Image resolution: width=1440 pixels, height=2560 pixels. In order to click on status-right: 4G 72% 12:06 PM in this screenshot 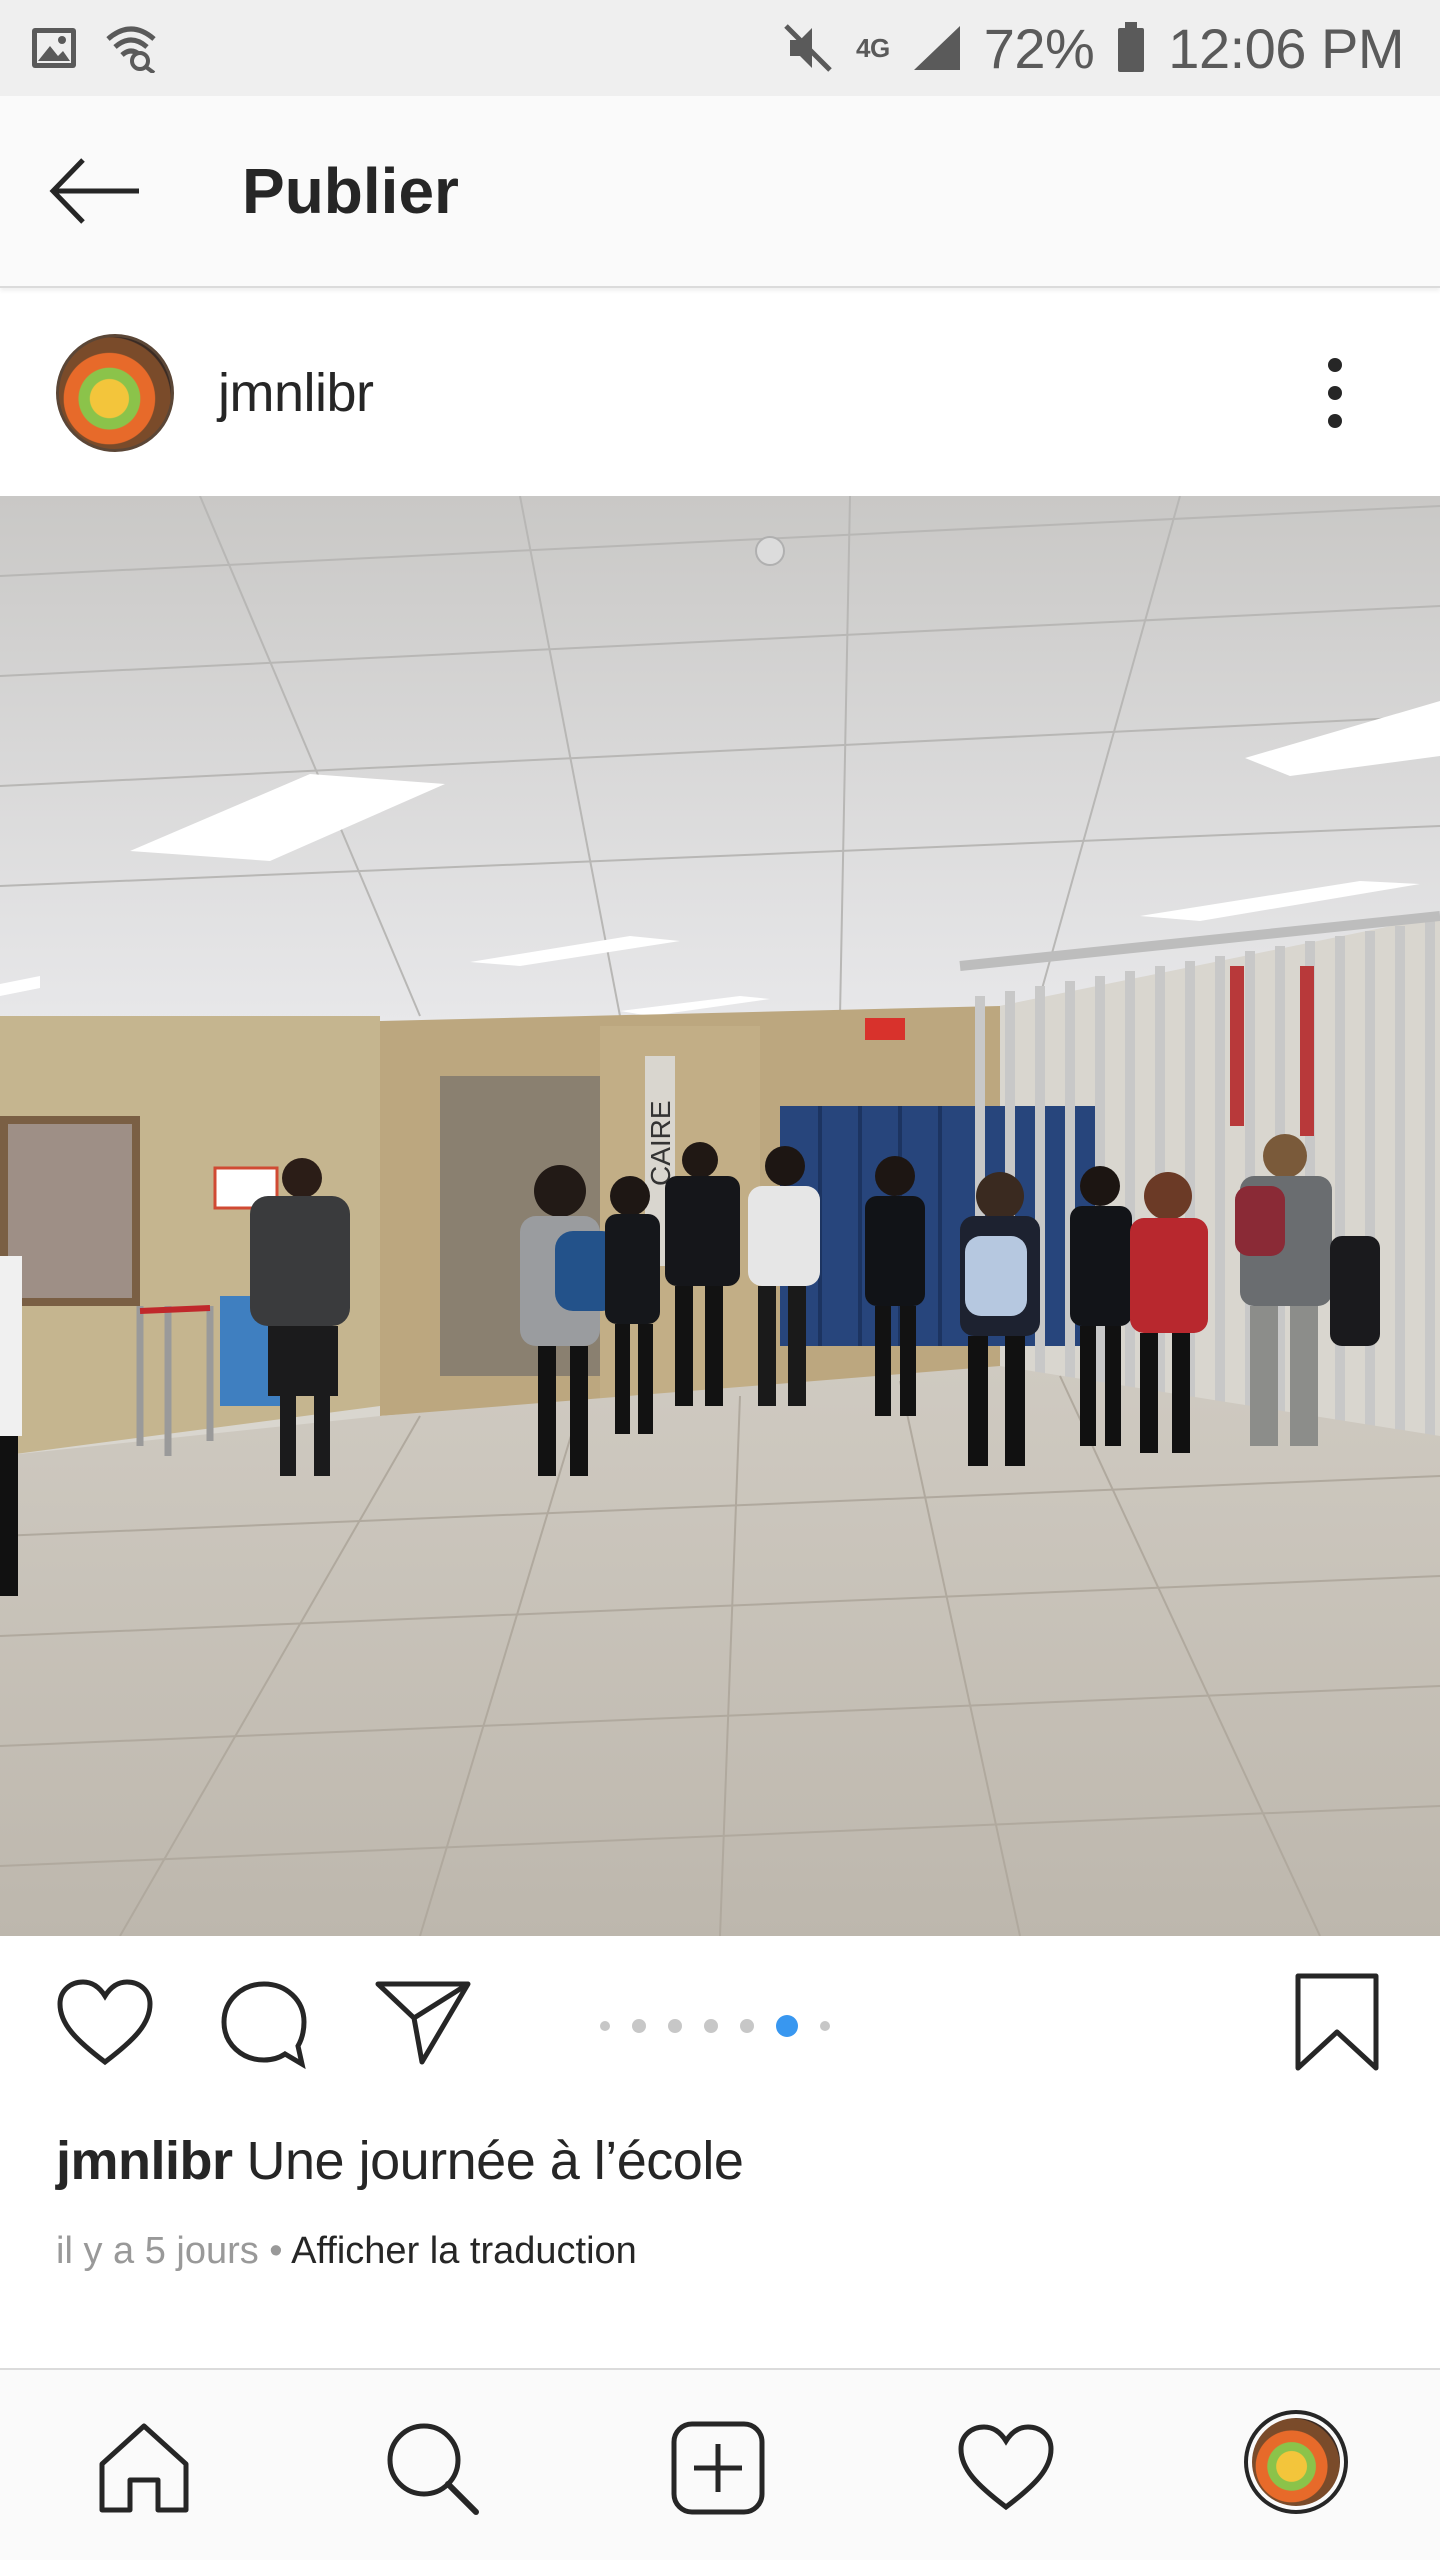, I will do `click(1093, 48)`.